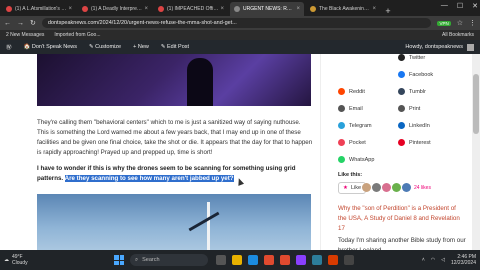 Image resolution: width=480 pixels, height=270 pixels. I want to click on share-label: Email, so click(356, 108).